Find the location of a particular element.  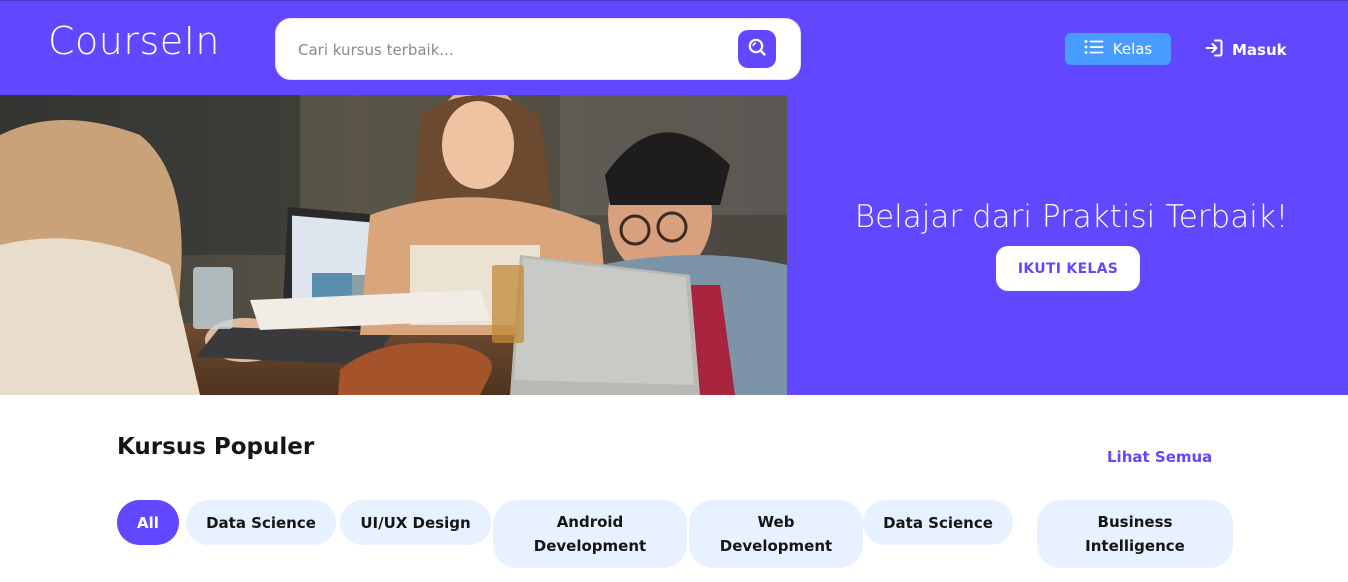

search-icon is located at coordinates (757, 49).